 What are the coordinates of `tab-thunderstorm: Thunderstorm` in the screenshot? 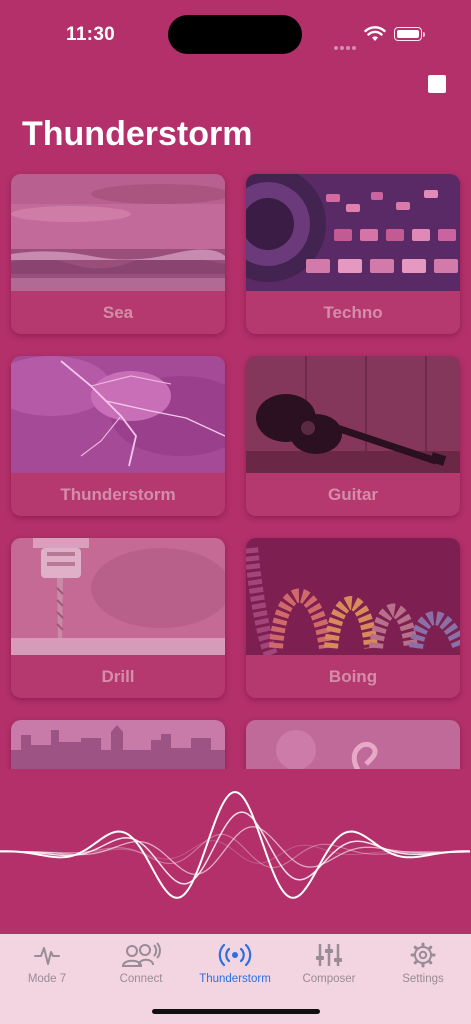 It's located at (235, 964).